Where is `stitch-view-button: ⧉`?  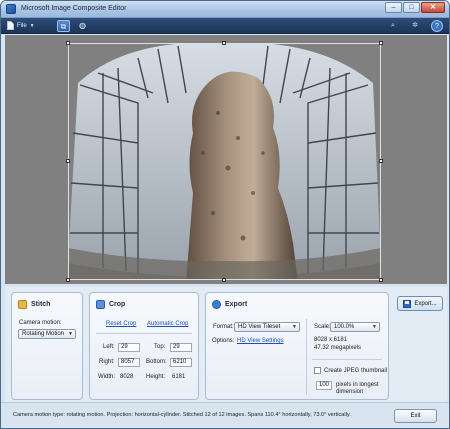 stitch-view-button: ⧉ is located at coordinates (63, 26).